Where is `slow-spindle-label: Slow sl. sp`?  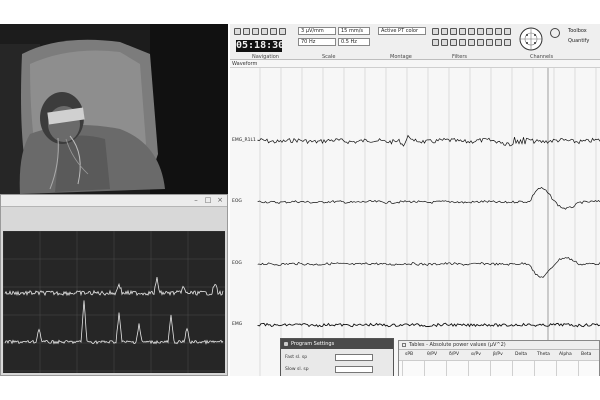
slow-spindle-label: Slow sl. sp is located at coordinates (297, 369).